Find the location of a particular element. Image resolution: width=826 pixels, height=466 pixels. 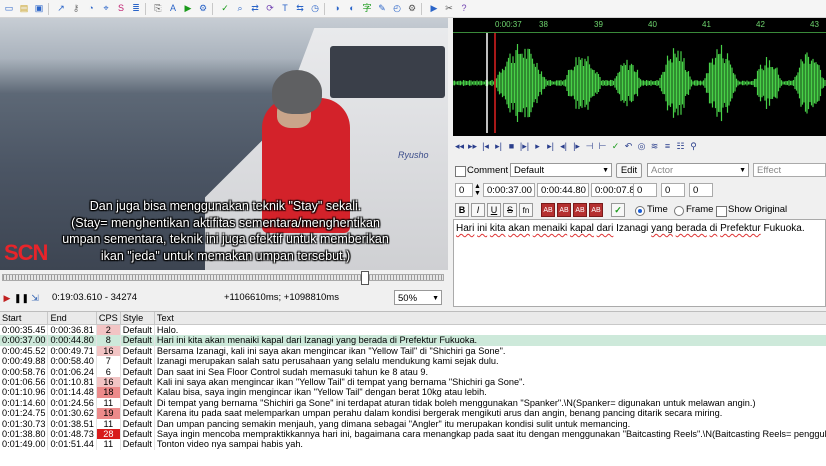

visual-typeset-icon: ✎ is located at coordinates (382, 9).